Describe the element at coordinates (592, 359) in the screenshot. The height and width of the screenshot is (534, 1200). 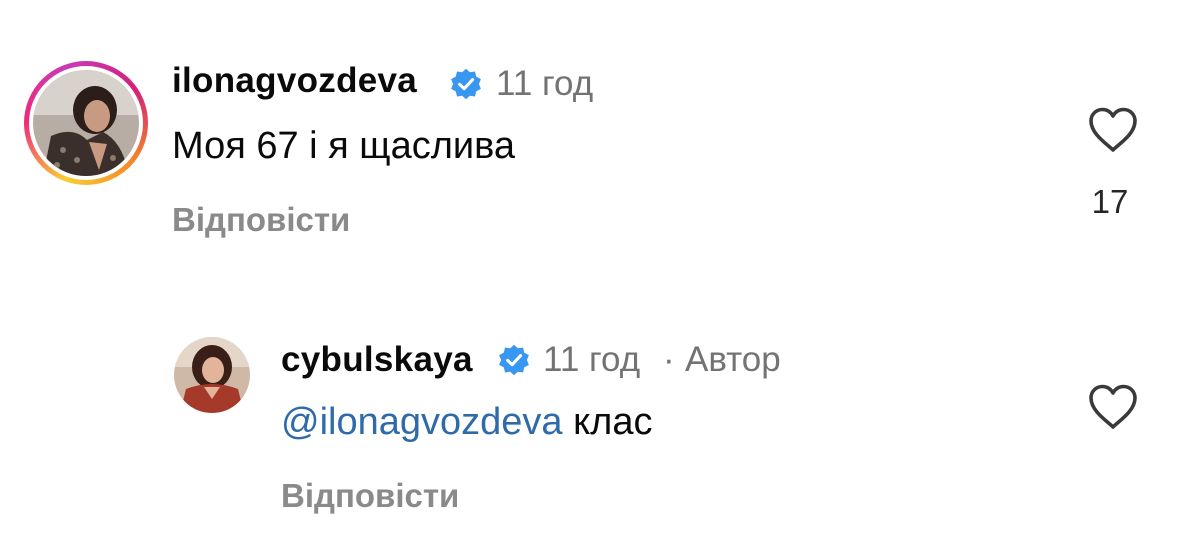
I see `reply-timestamp: 11 год` at that location.